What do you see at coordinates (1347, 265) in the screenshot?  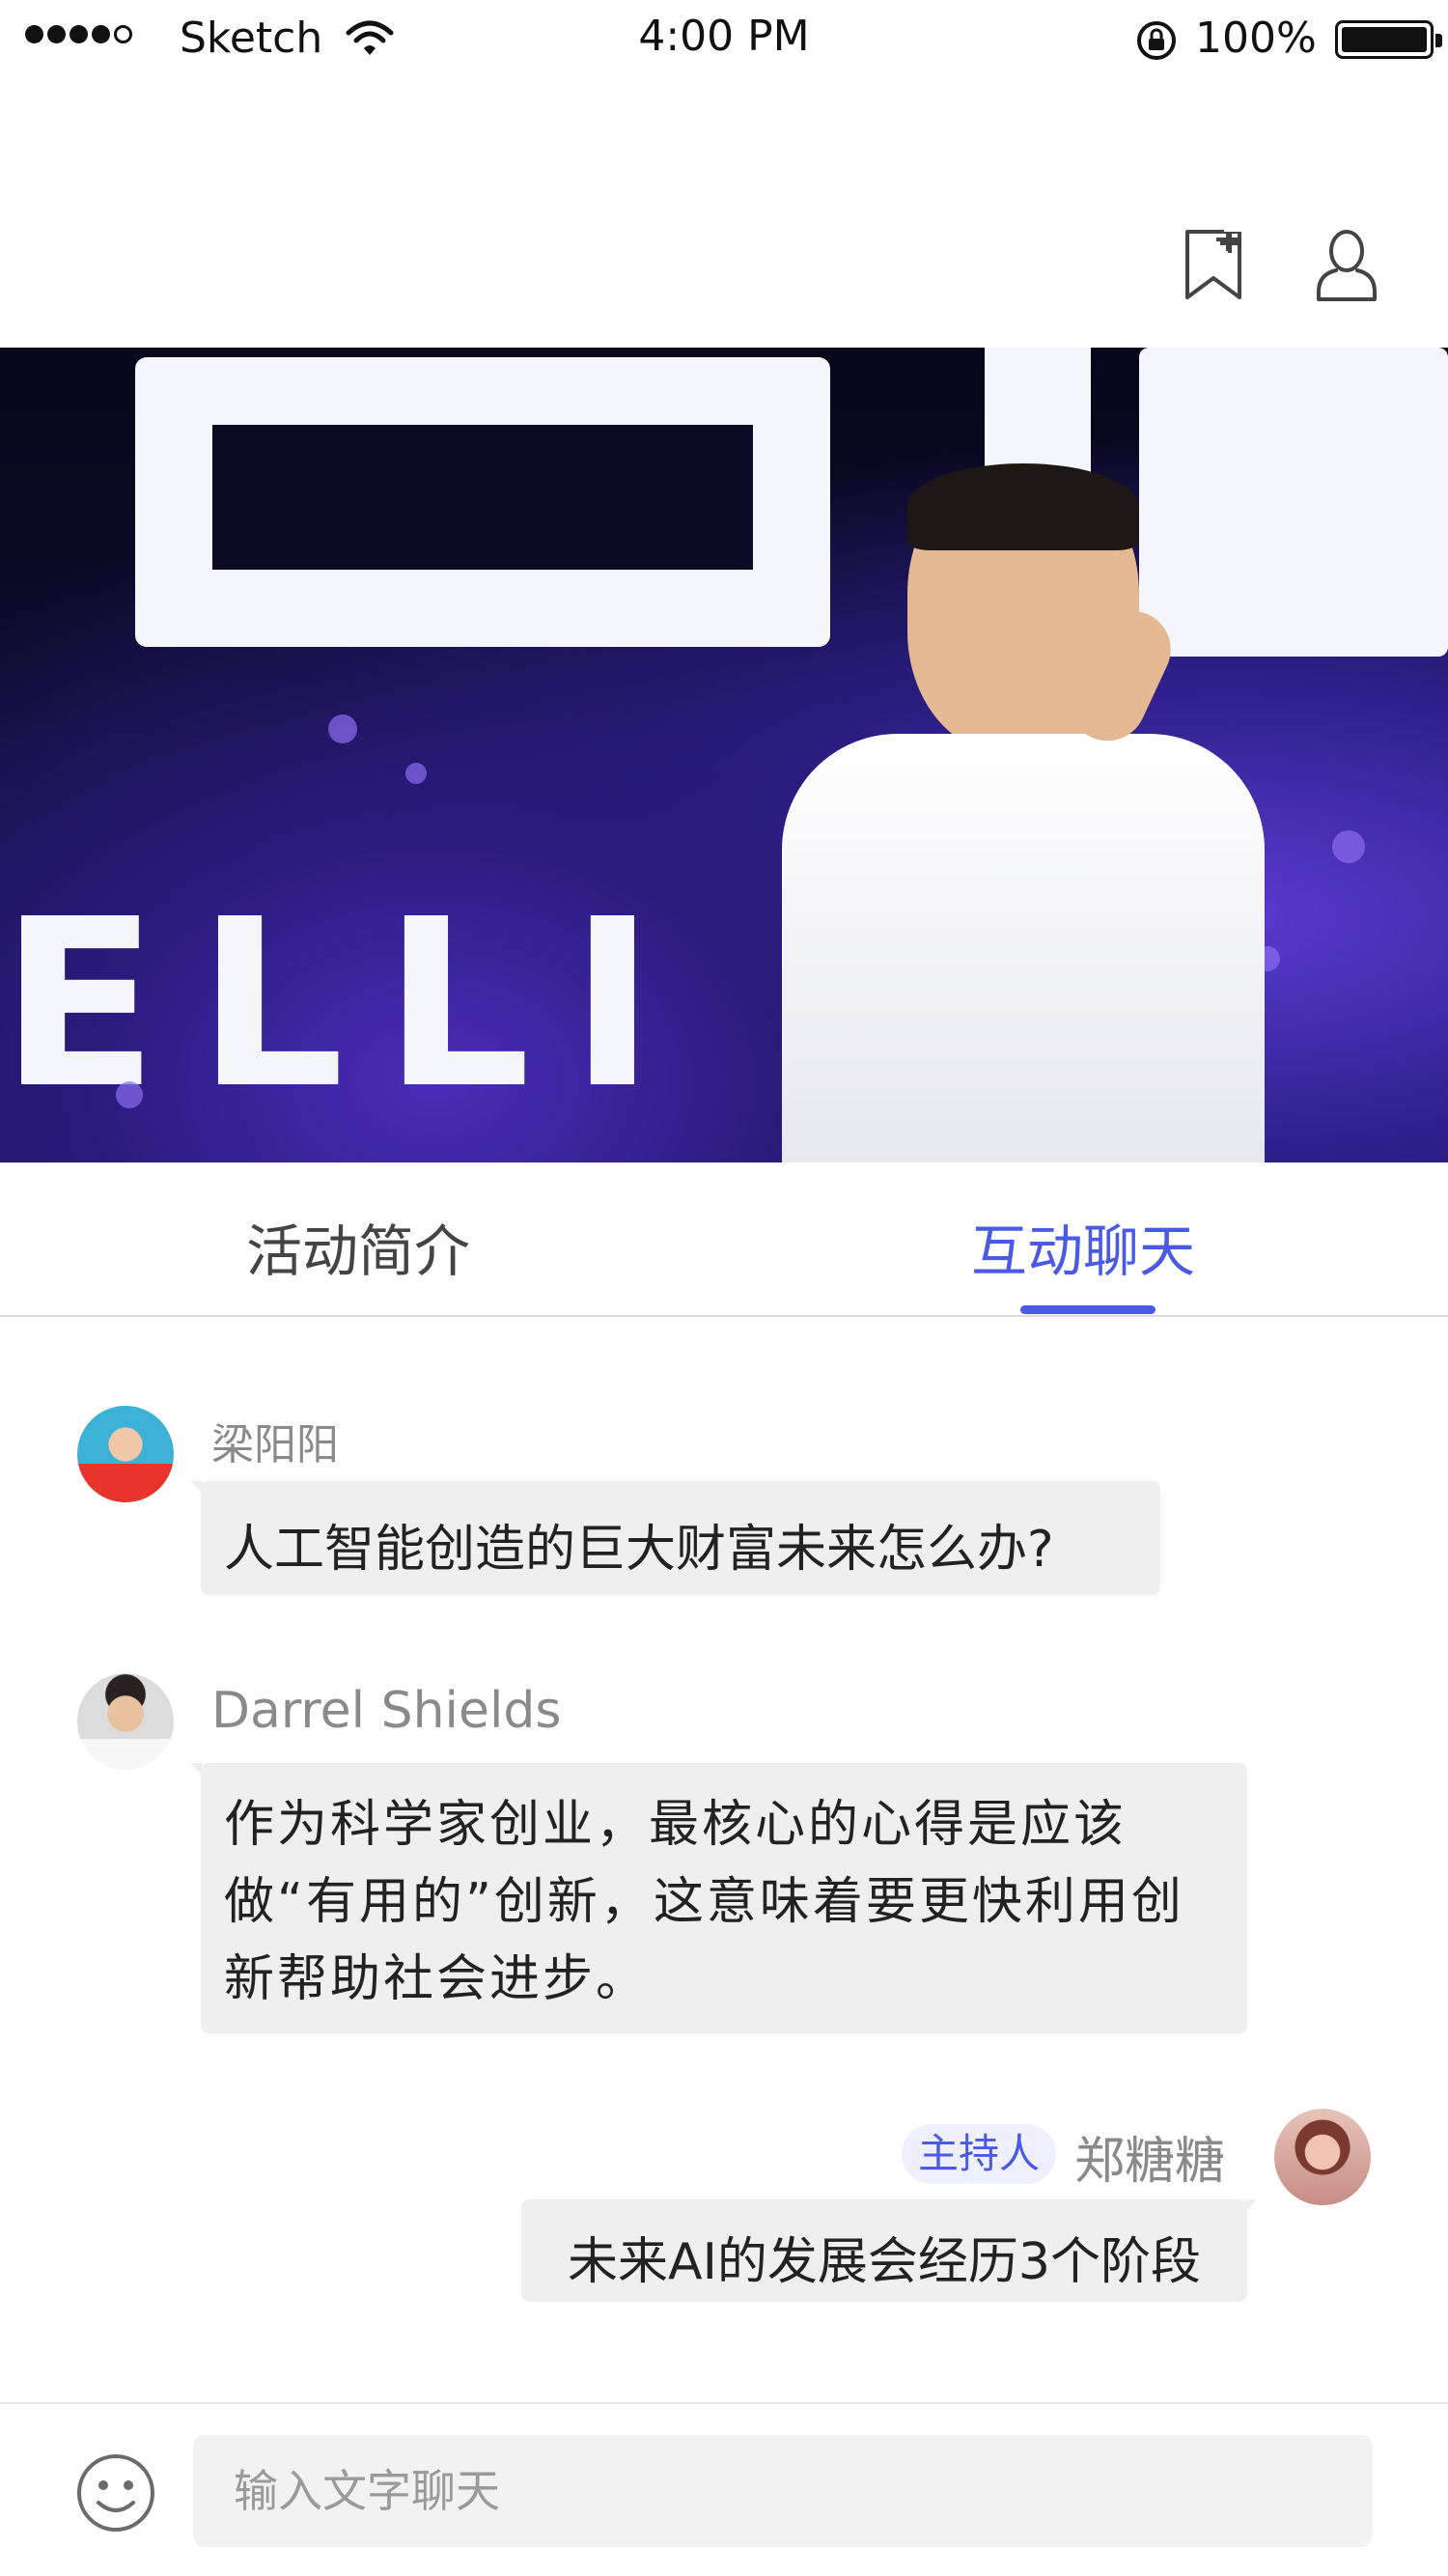 I see `user-icon` at bounding box center [1347, 265].